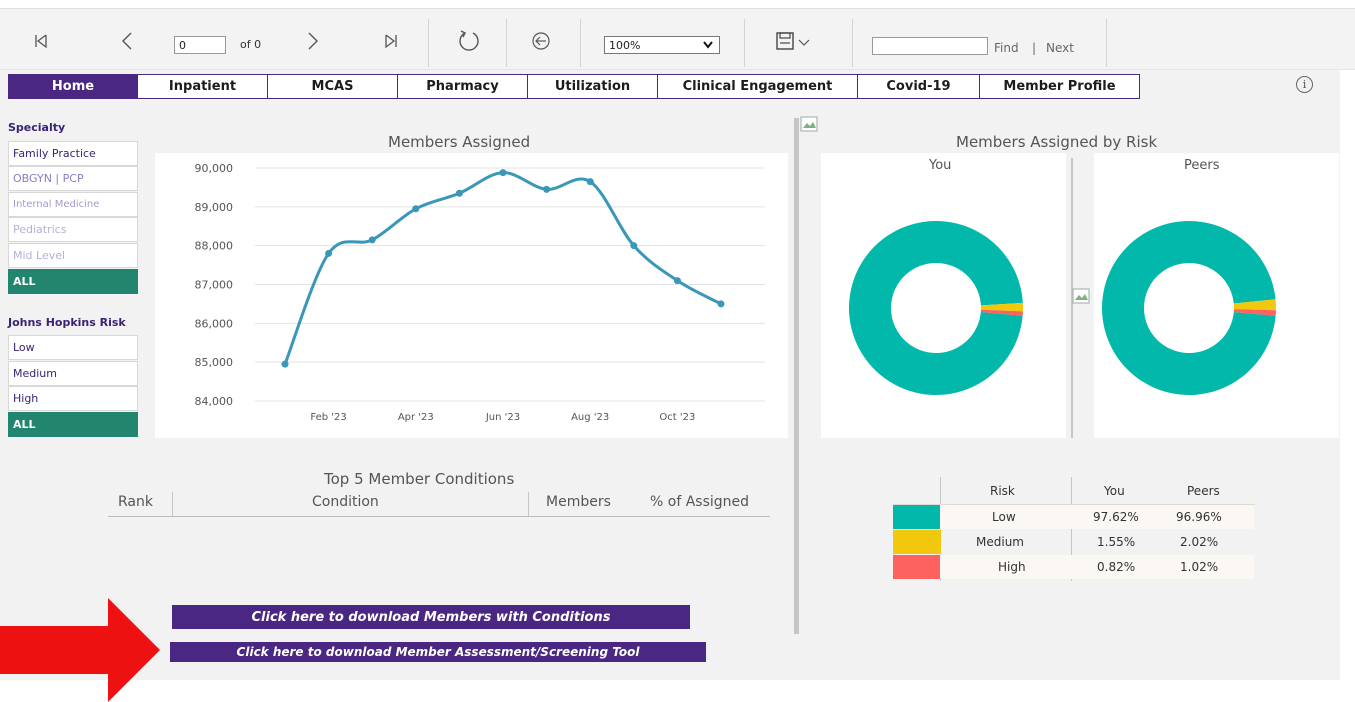 This screenshot has width=1355, height=702. What do you see at coordinates (469, 41) in the screenshot?
I see `refresh-icon` at bounding box center [469, 41].